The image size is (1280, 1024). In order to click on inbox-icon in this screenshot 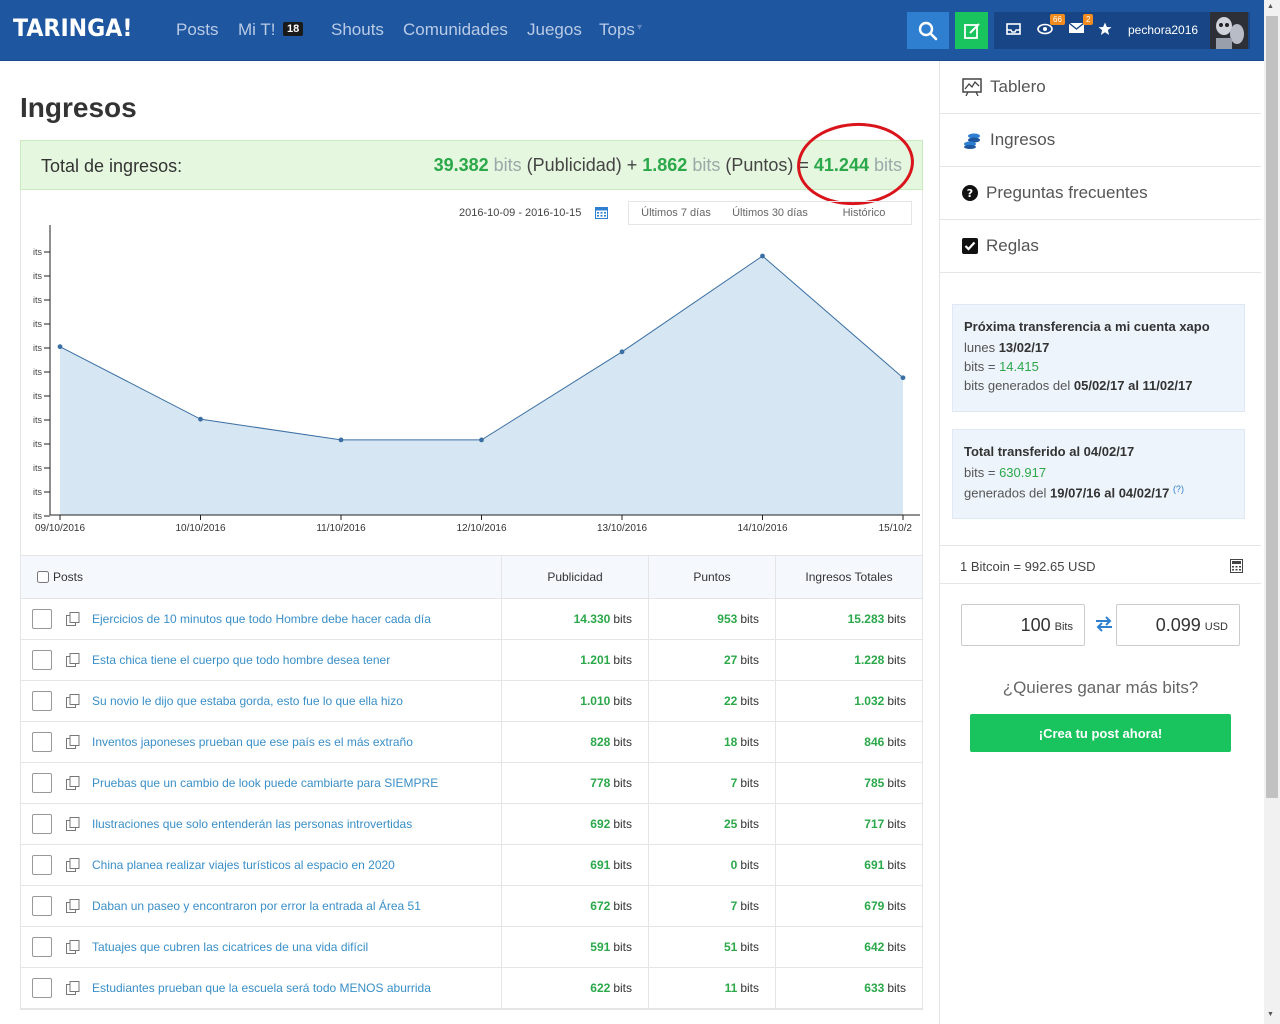, I will do `click(1013, 29)`.